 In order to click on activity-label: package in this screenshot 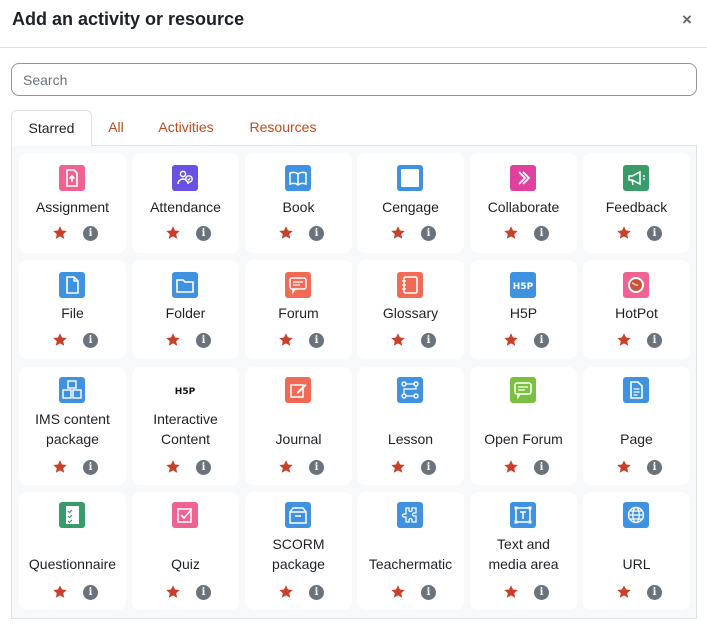, I will do `click(72, 439)`.